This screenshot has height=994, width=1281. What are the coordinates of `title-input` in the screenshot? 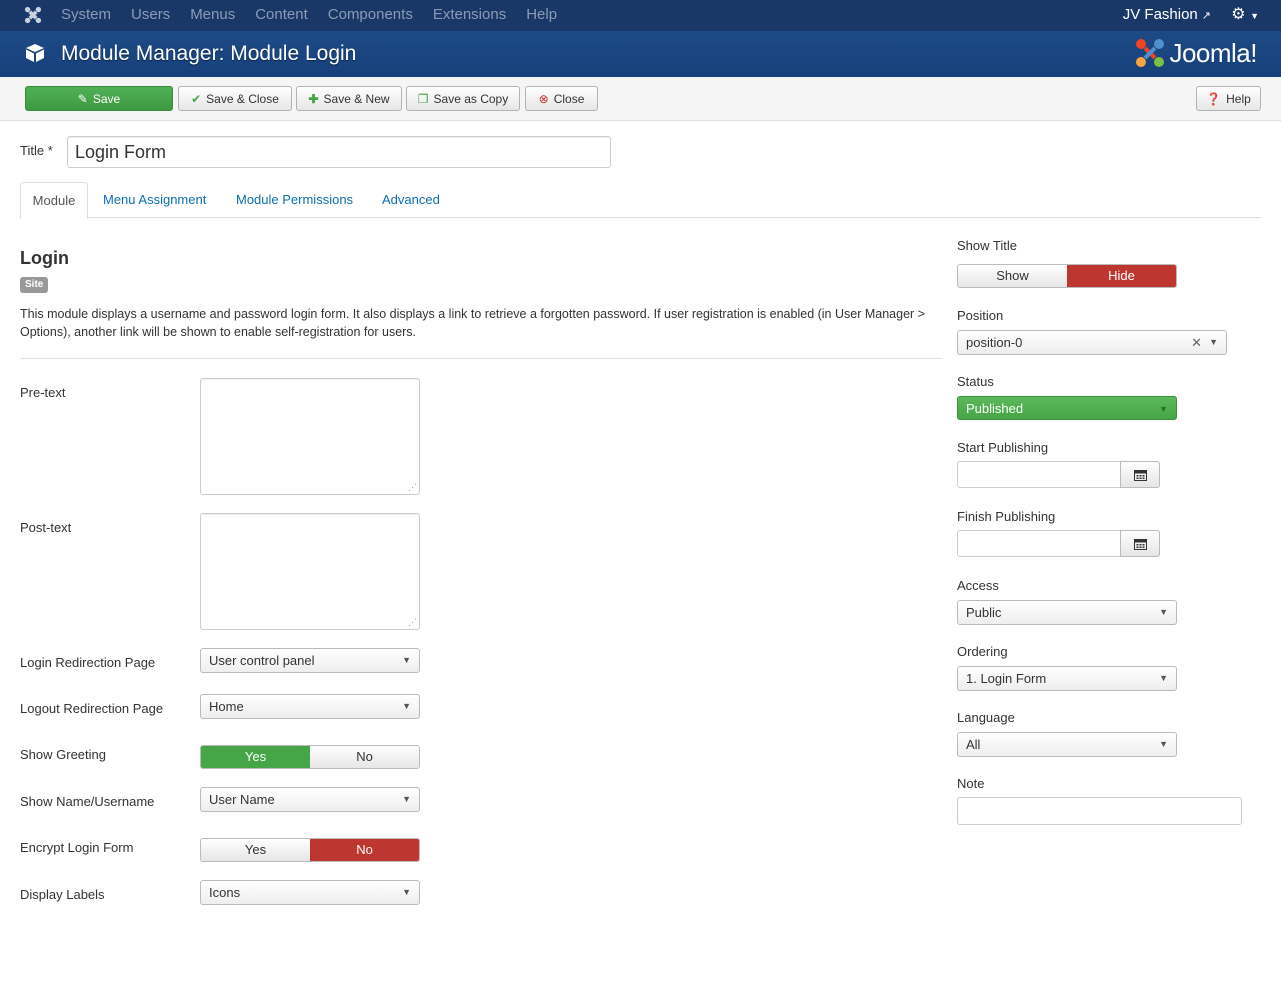 It's located at (339, 152).